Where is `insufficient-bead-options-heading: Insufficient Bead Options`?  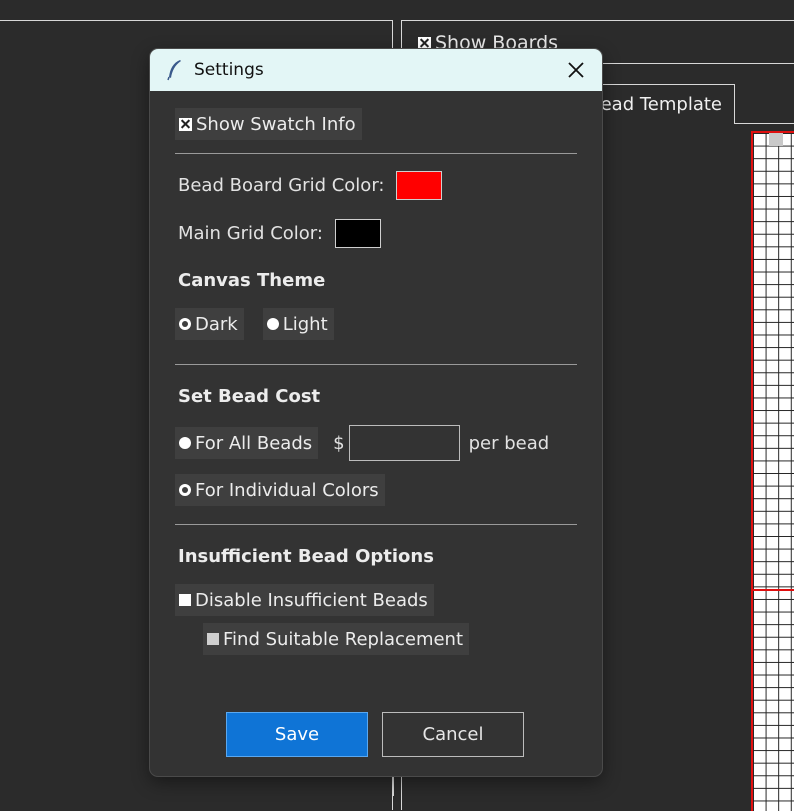
insufficient-bead-options-heading: Insufficient Bead Options is located at coordinates (306, 556).